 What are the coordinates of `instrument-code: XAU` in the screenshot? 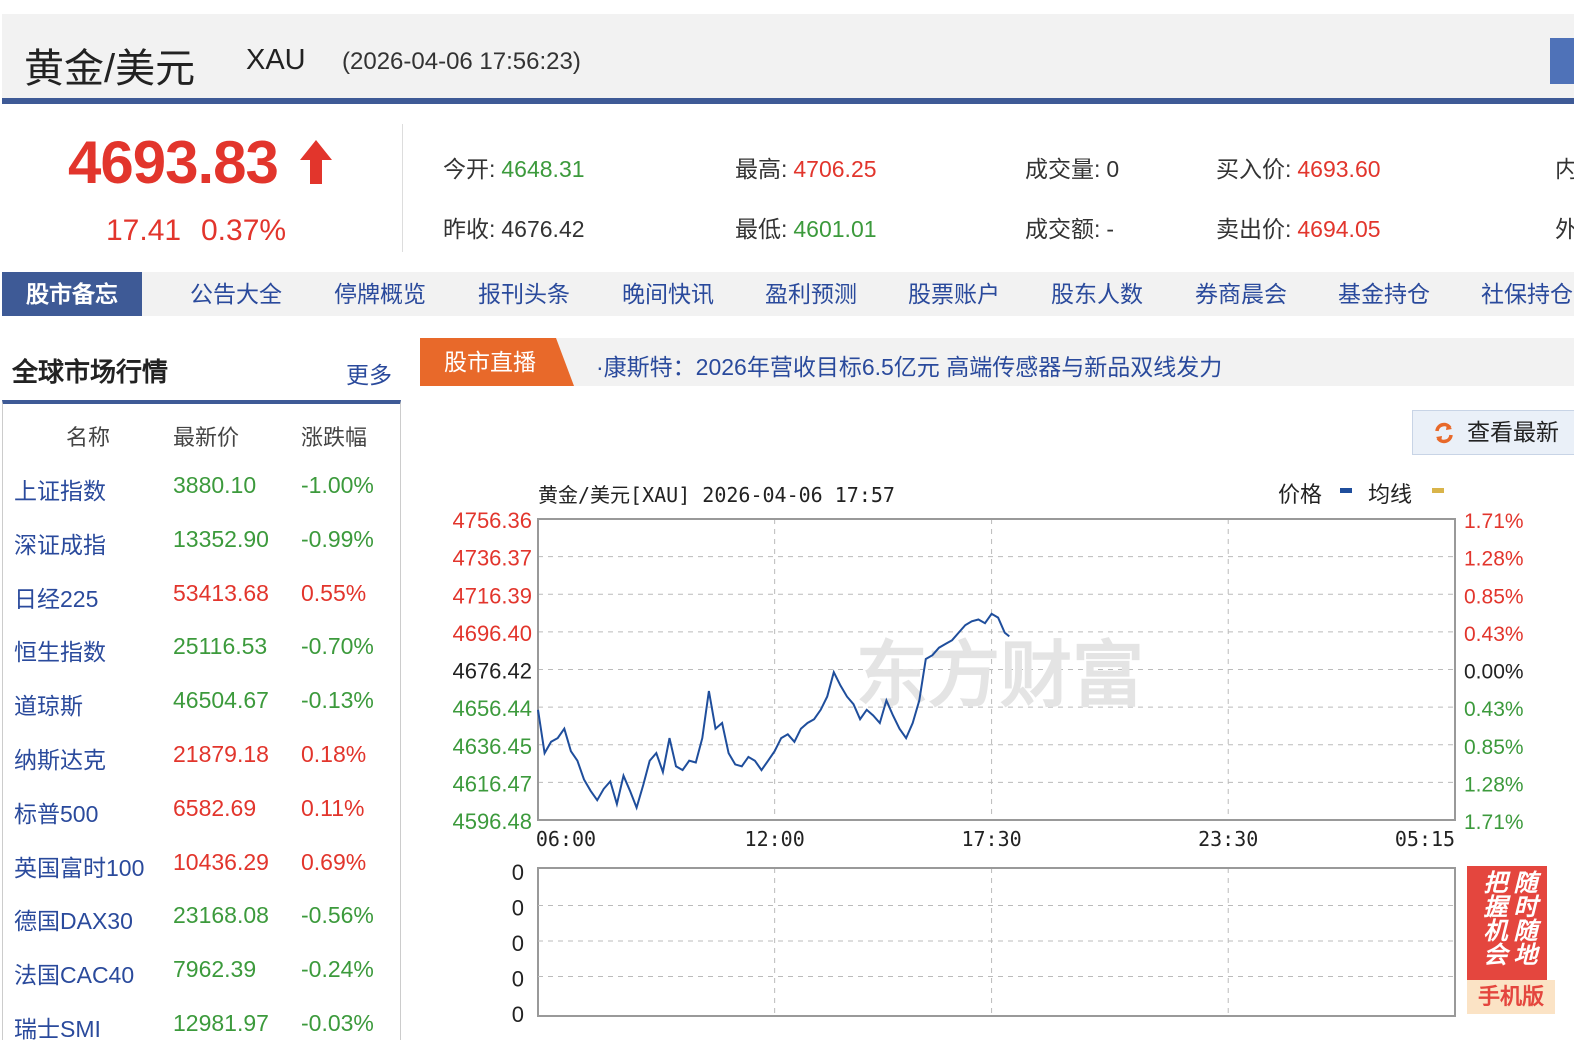 It's located at (276, 60).